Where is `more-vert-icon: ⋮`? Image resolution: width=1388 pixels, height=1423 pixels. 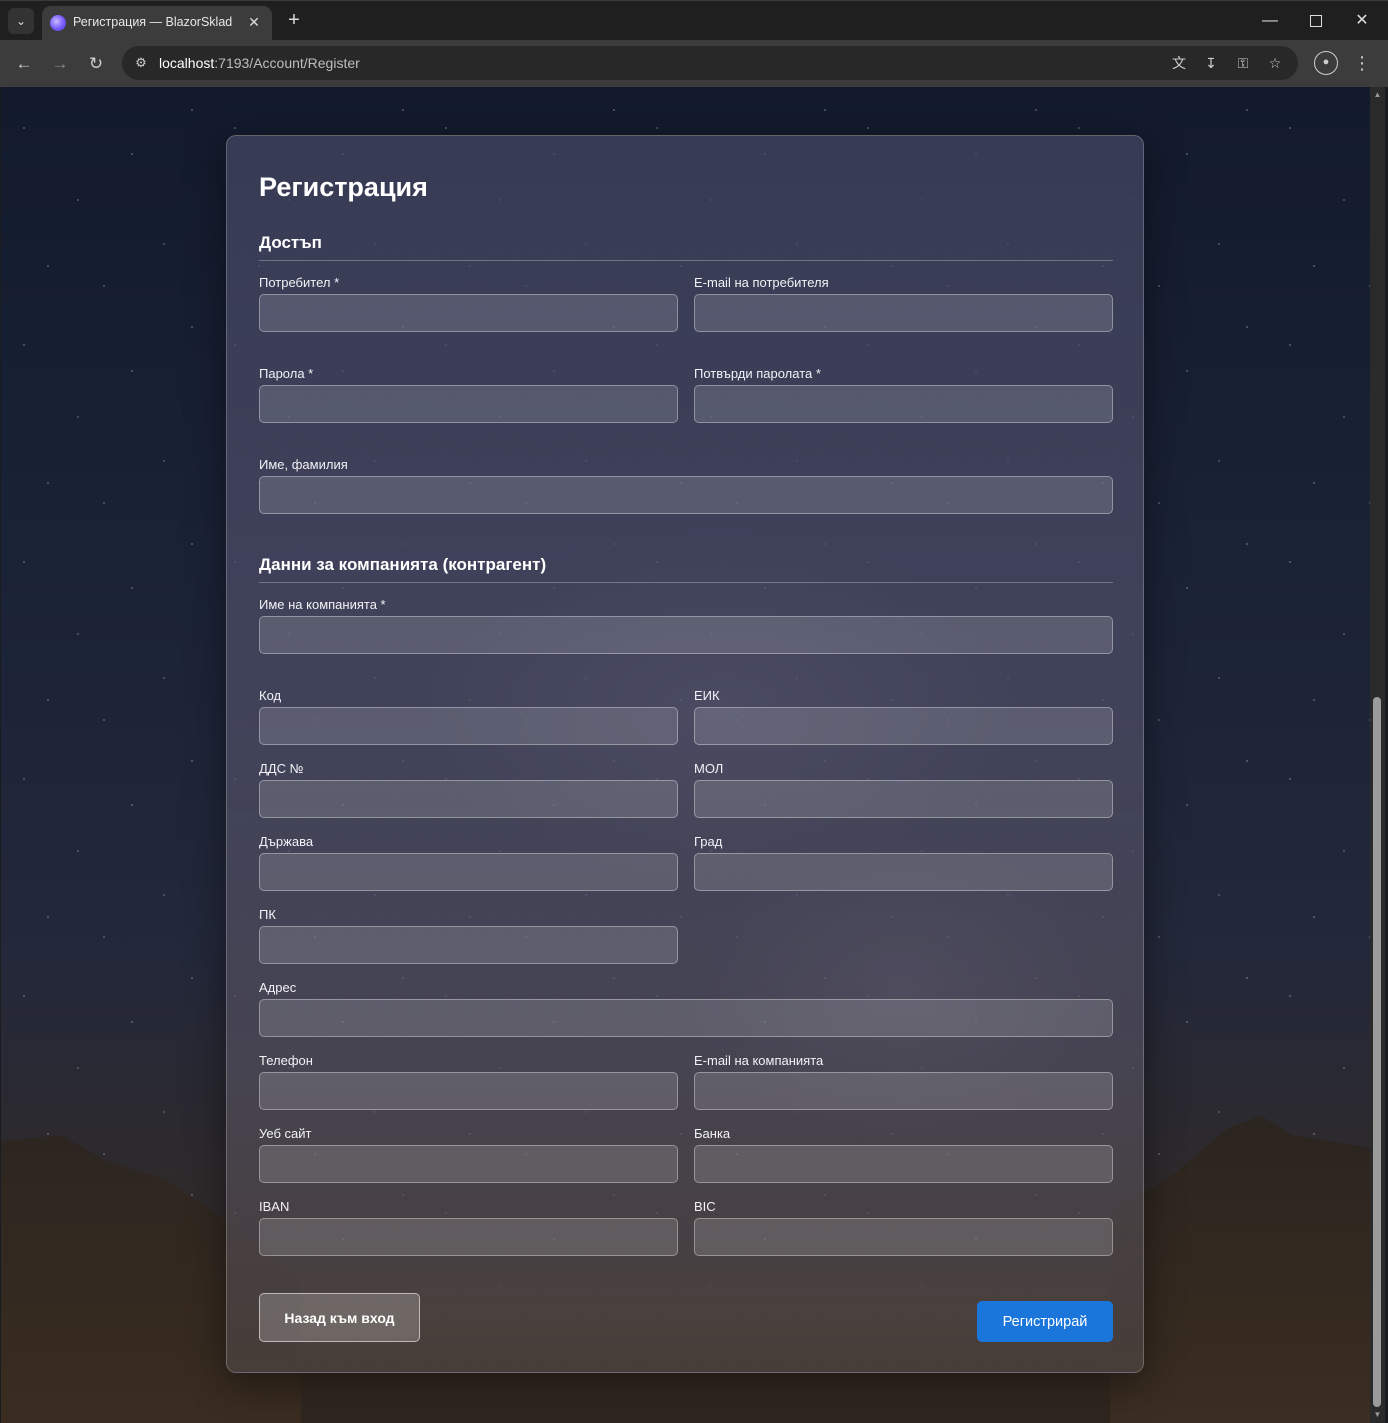
more-vert-icon: ⋮ is located at coordinates (1362, 63).